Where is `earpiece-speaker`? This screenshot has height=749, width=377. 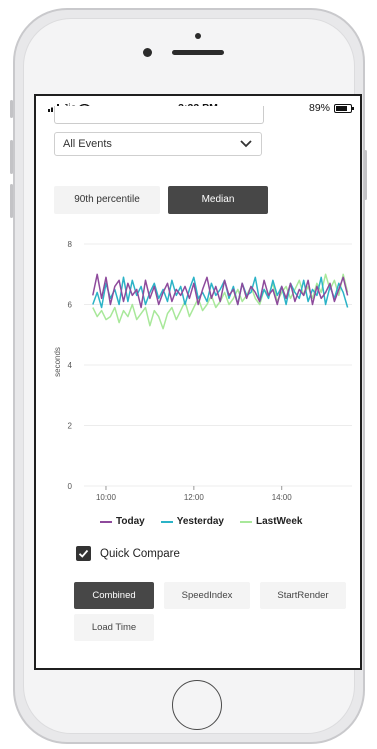
earpiece-speaker is located at coordinates (198, 52).